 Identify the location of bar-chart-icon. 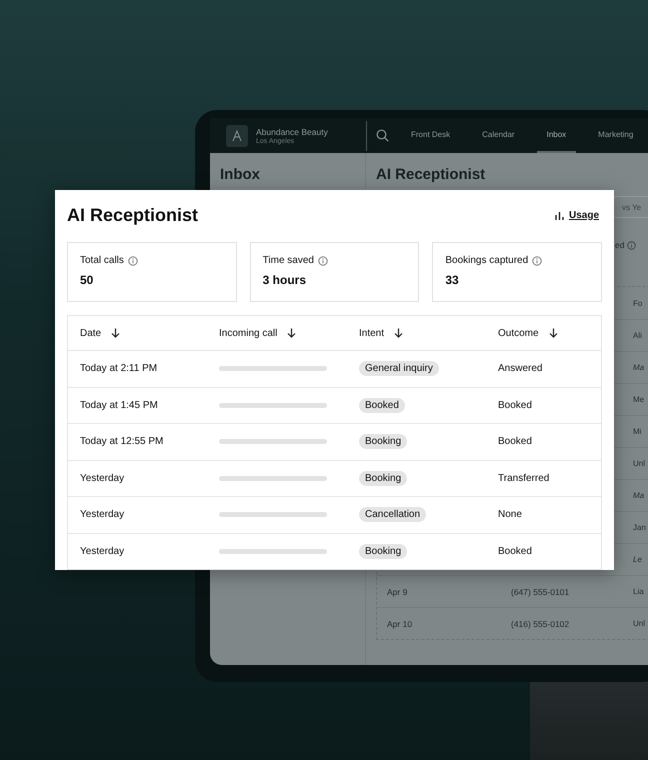
(559, 215).